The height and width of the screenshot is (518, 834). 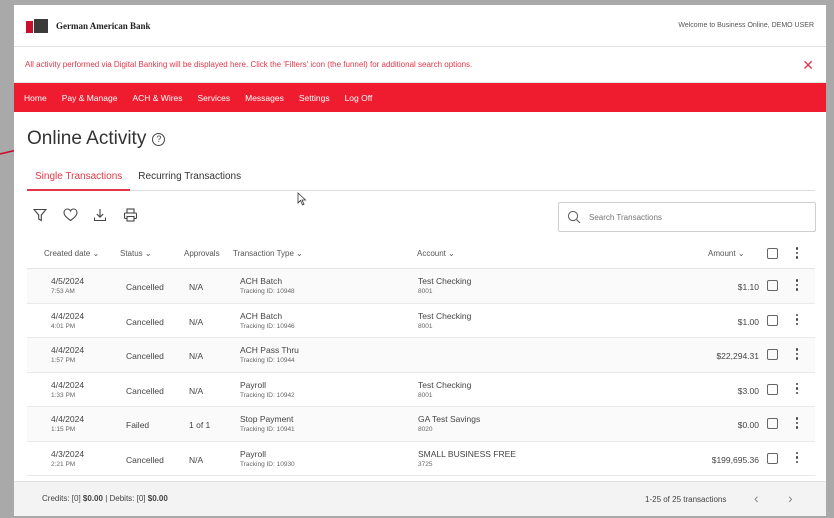 I want to click on created-date-cell: 4/4/2024 1:33 PM, so click(x=67, y=389).